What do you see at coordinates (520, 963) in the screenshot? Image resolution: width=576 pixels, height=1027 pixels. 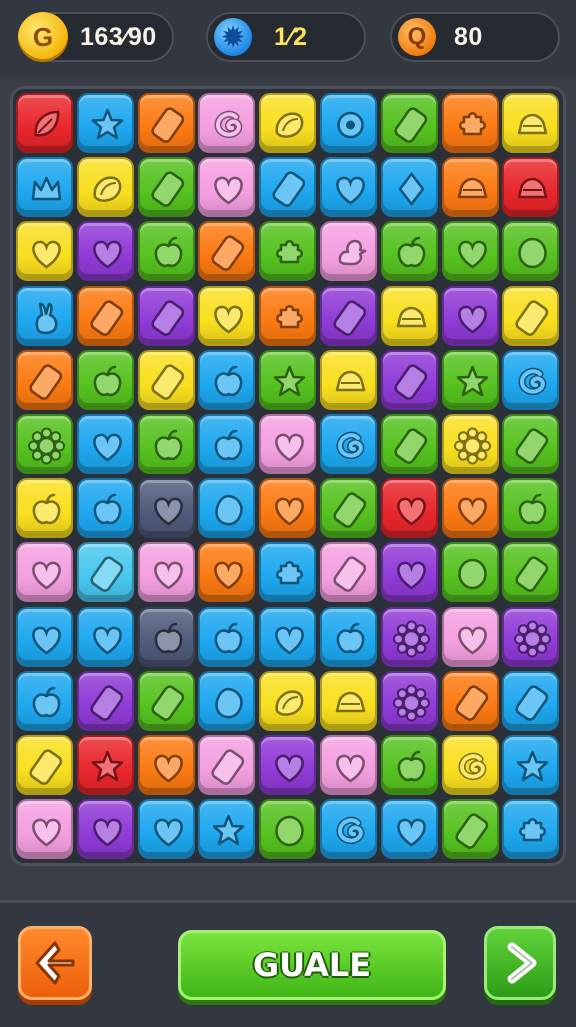 I see `next-button` at bounding box center [520, 963].